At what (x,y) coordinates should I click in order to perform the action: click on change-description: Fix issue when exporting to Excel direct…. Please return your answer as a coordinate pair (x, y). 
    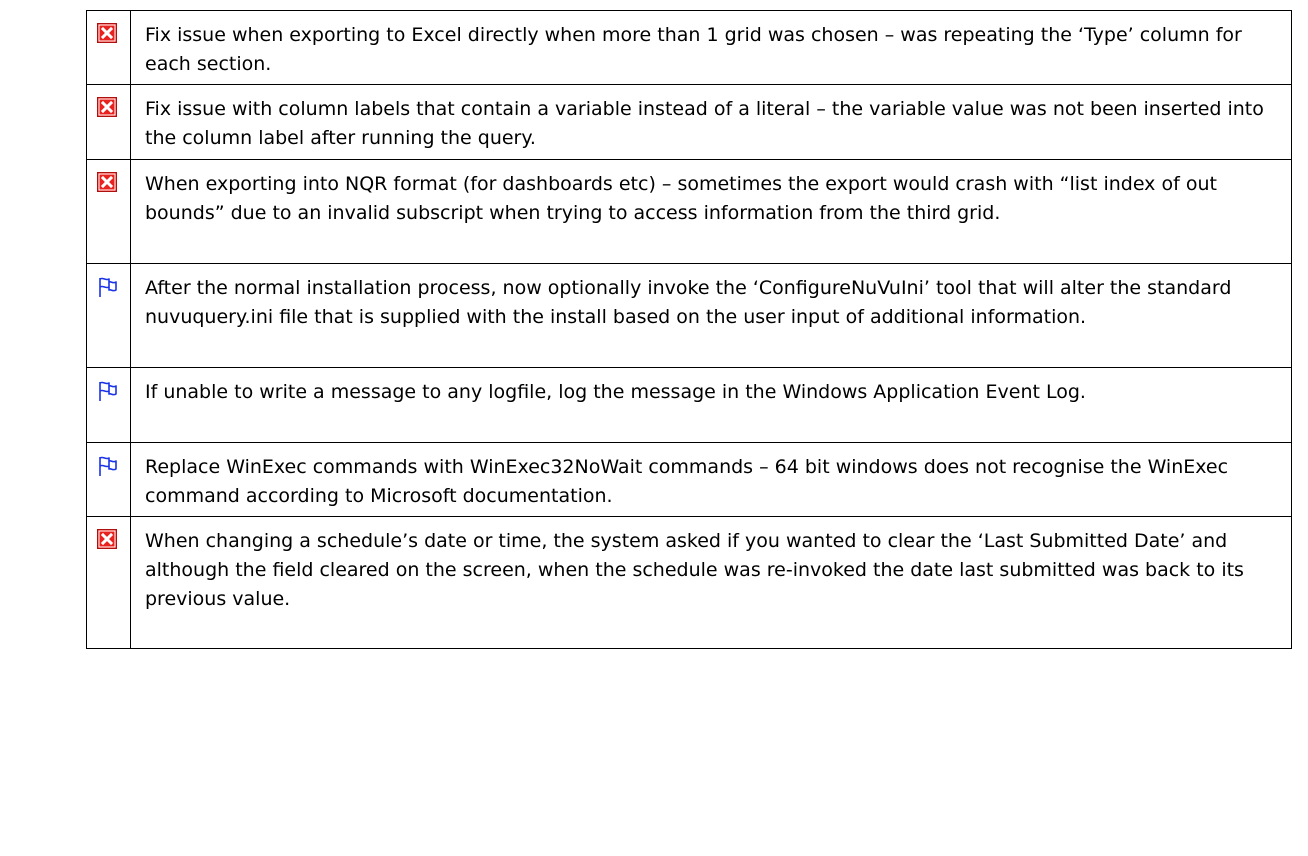
    Looking at the image, I should click on (711, 47).